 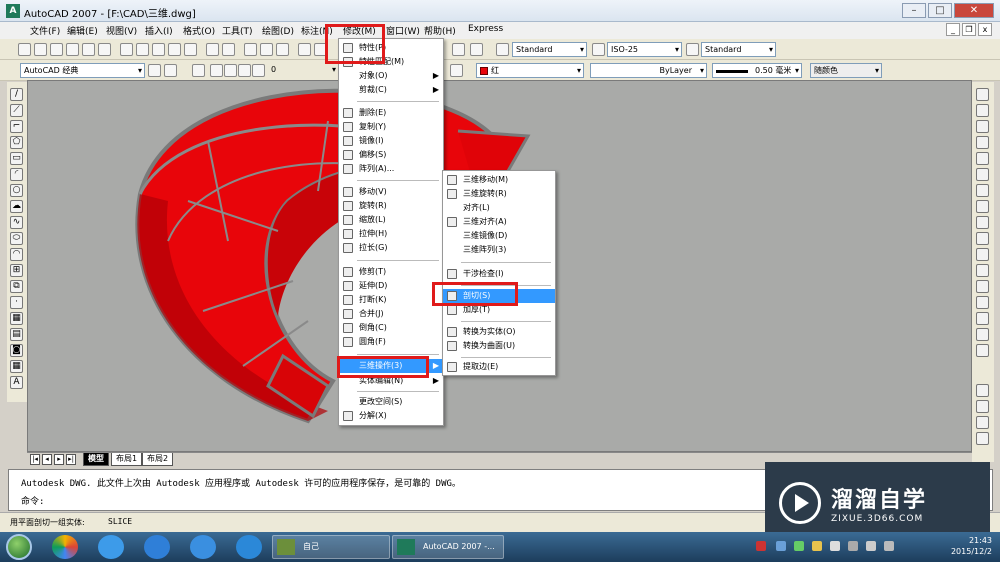 What do you see at coordinates (499, 194) in the screenshot?
I see `menu-item-3d-rotate: 三维旋转(R)` at bounding box center [499, 194].